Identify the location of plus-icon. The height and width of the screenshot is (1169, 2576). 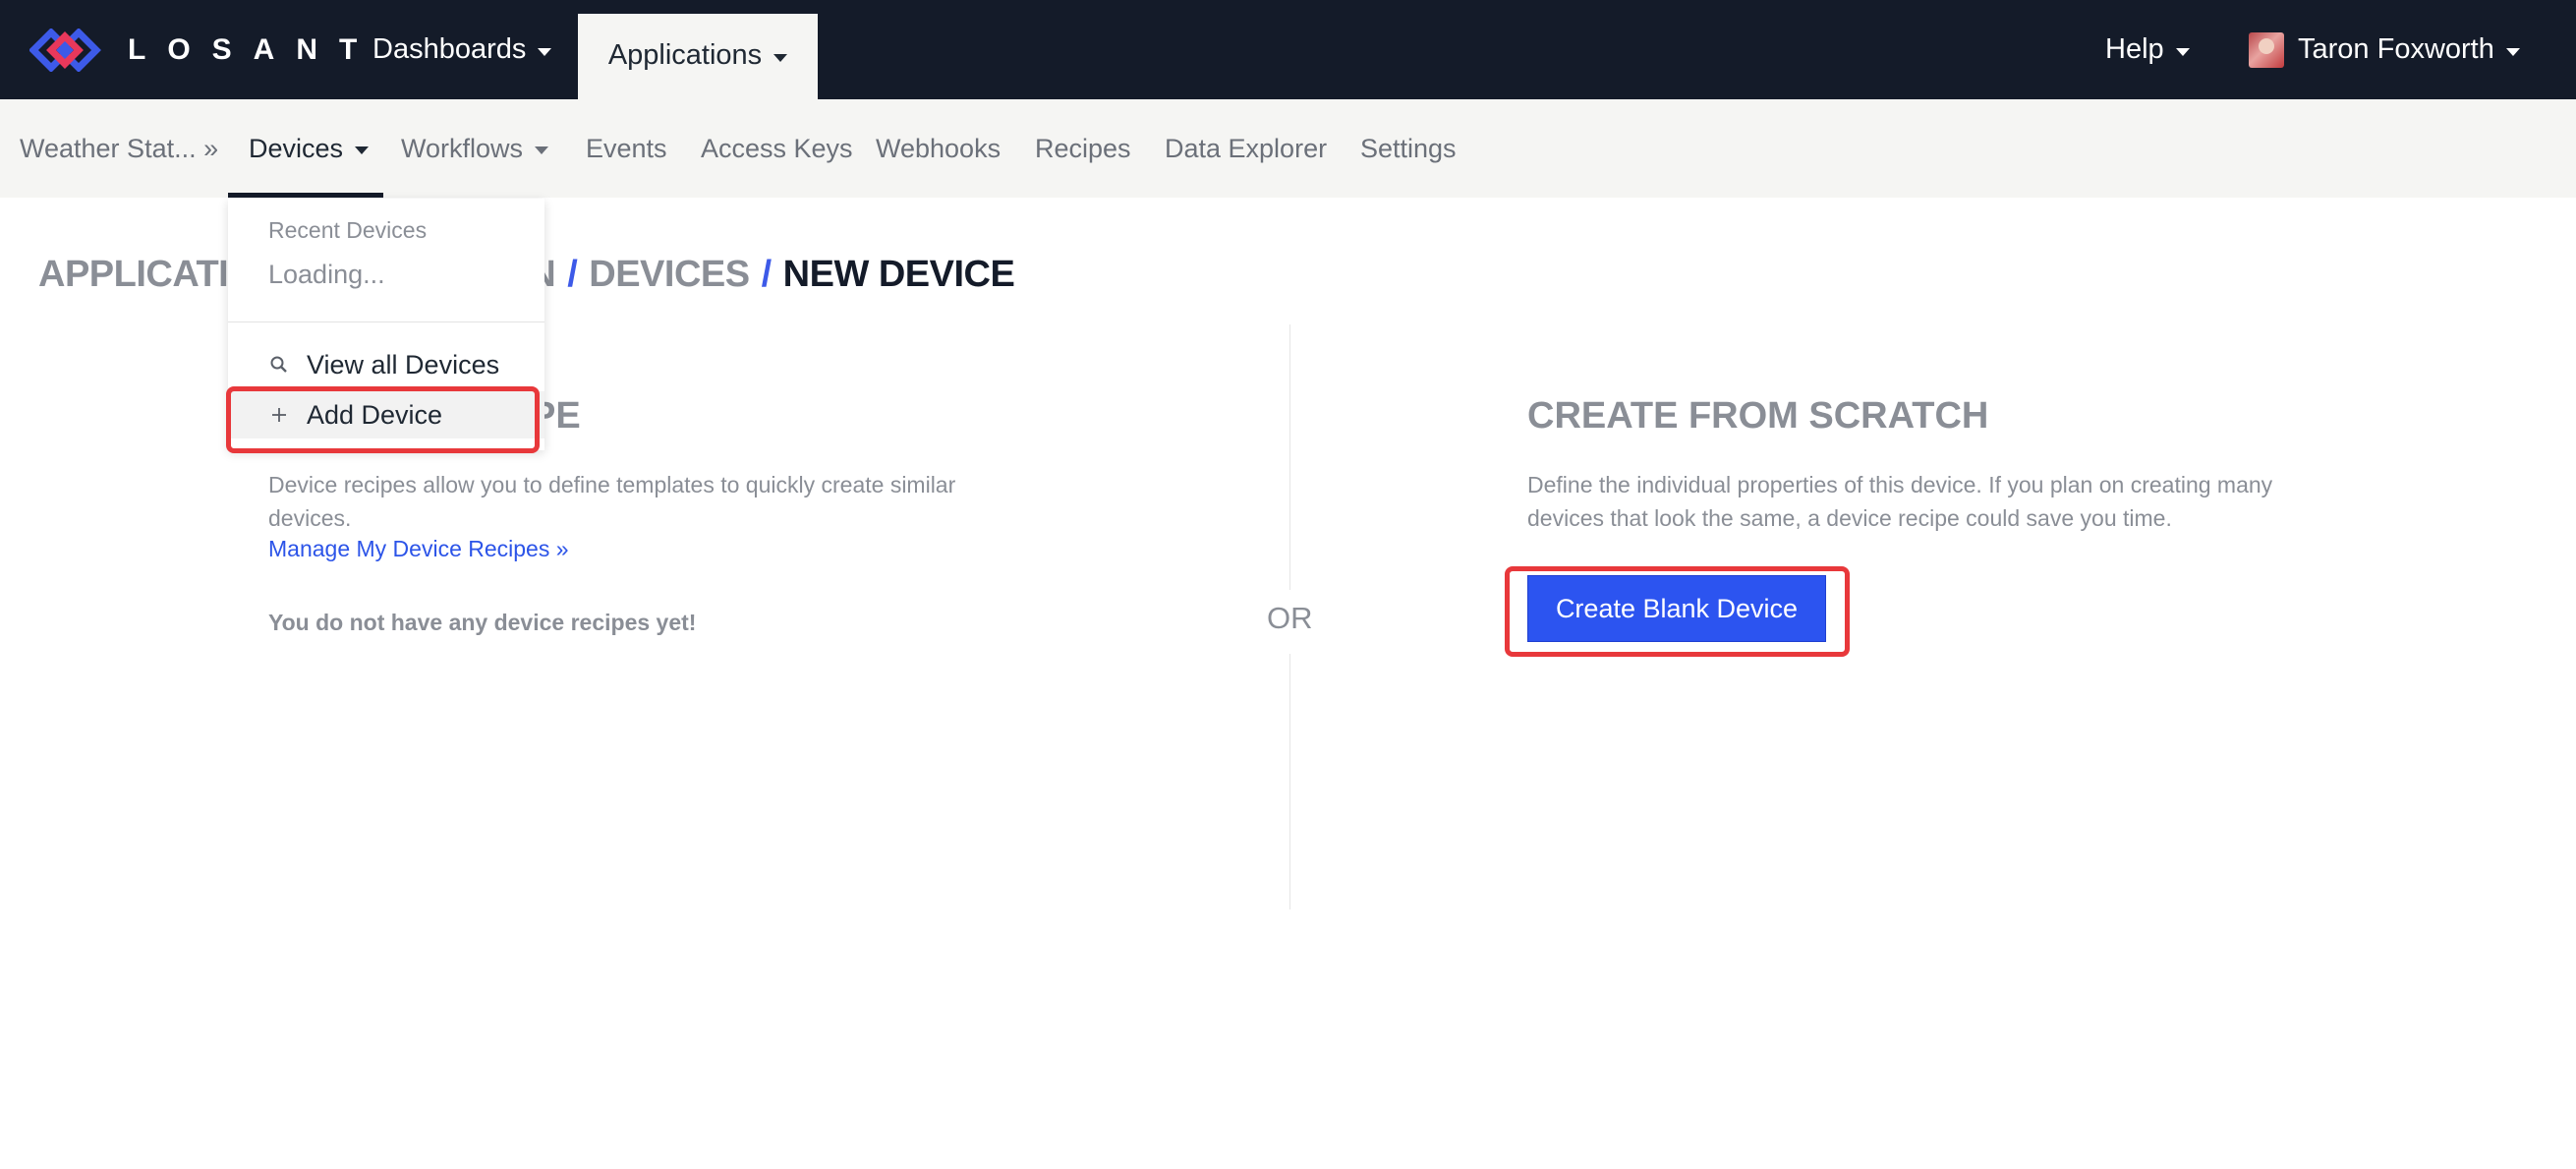
(279, 415).